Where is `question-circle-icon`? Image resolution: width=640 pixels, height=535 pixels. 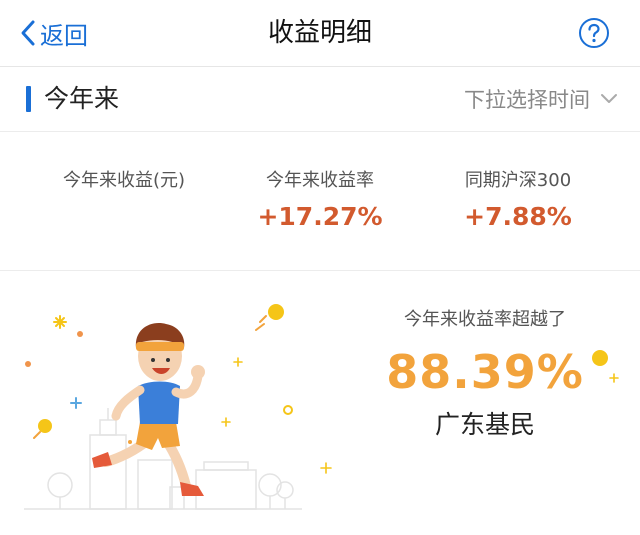 question-circle-icon is located at coordinates (594, 33).